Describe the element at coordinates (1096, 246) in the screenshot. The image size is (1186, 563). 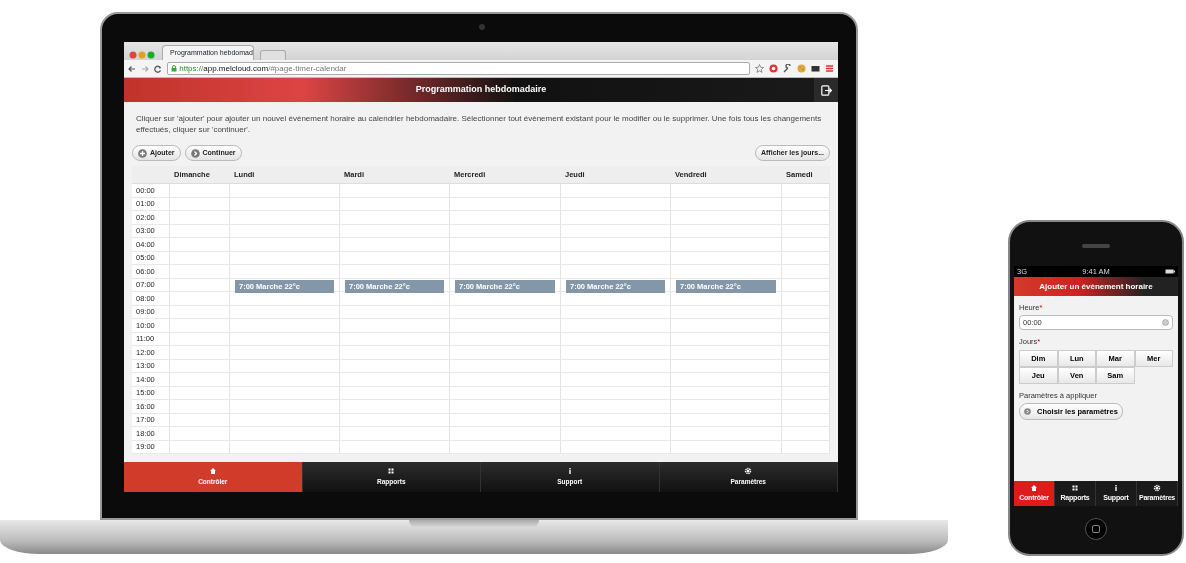
I see `speaker-slot` at that location.